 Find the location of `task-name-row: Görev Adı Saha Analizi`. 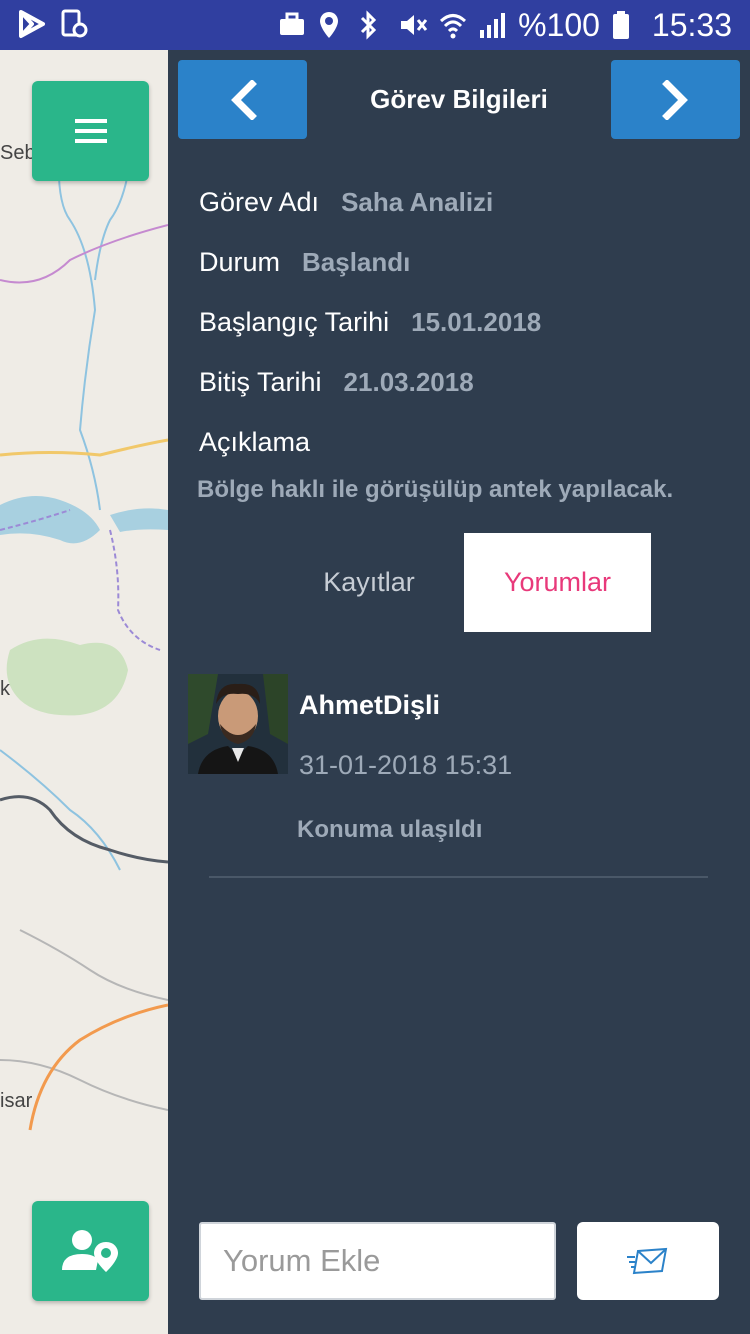

task-name-row: Görev Adı Saha Analizi is located at coordinates (346, 202).